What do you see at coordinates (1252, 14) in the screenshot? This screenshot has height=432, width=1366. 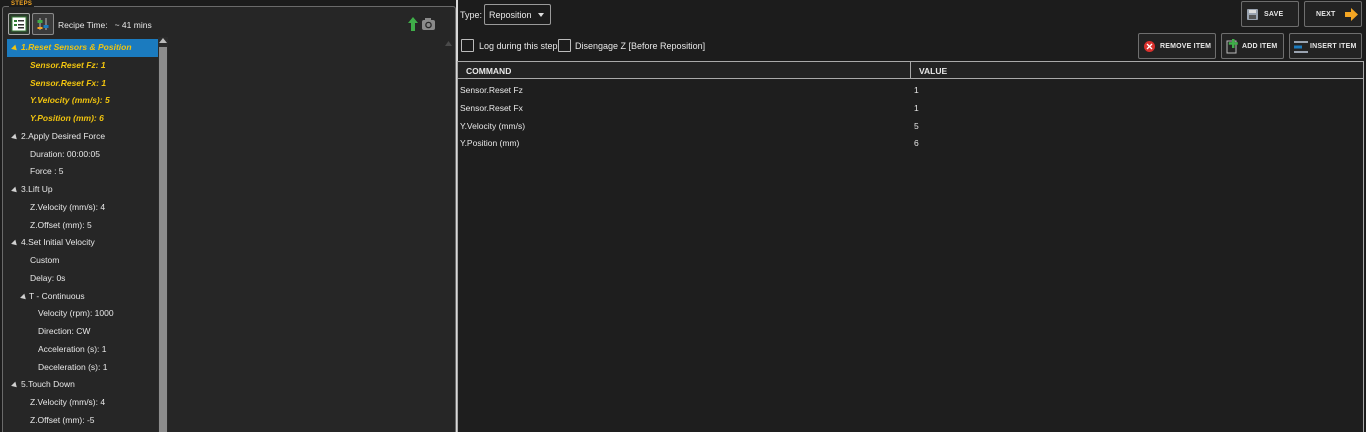 I see `save-icon` at bounding box center [1252, 14].